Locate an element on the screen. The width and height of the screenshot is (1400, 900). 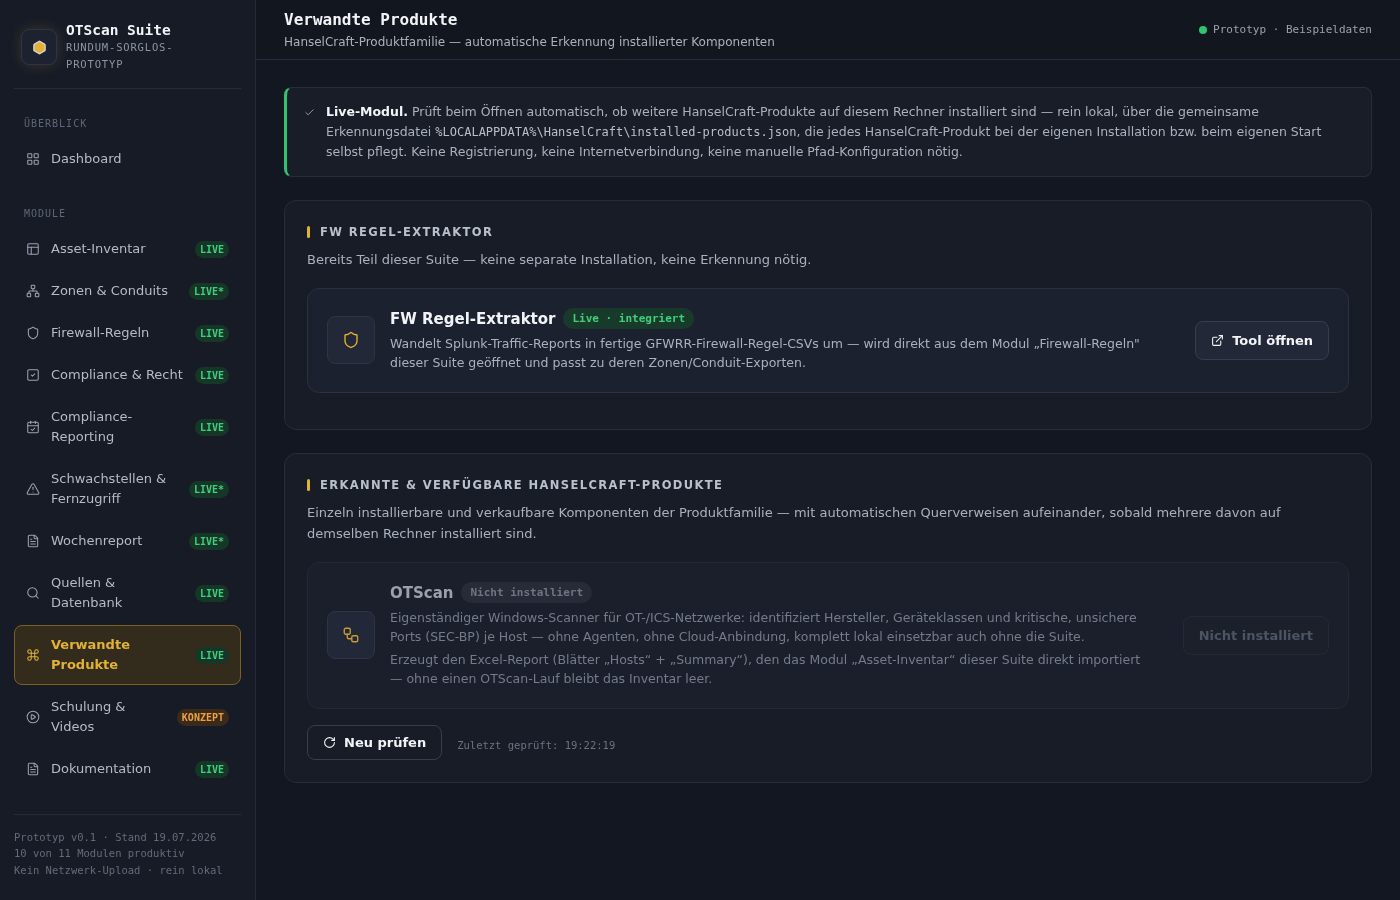
status-dot-icon is located at coordinates (1203, 29).